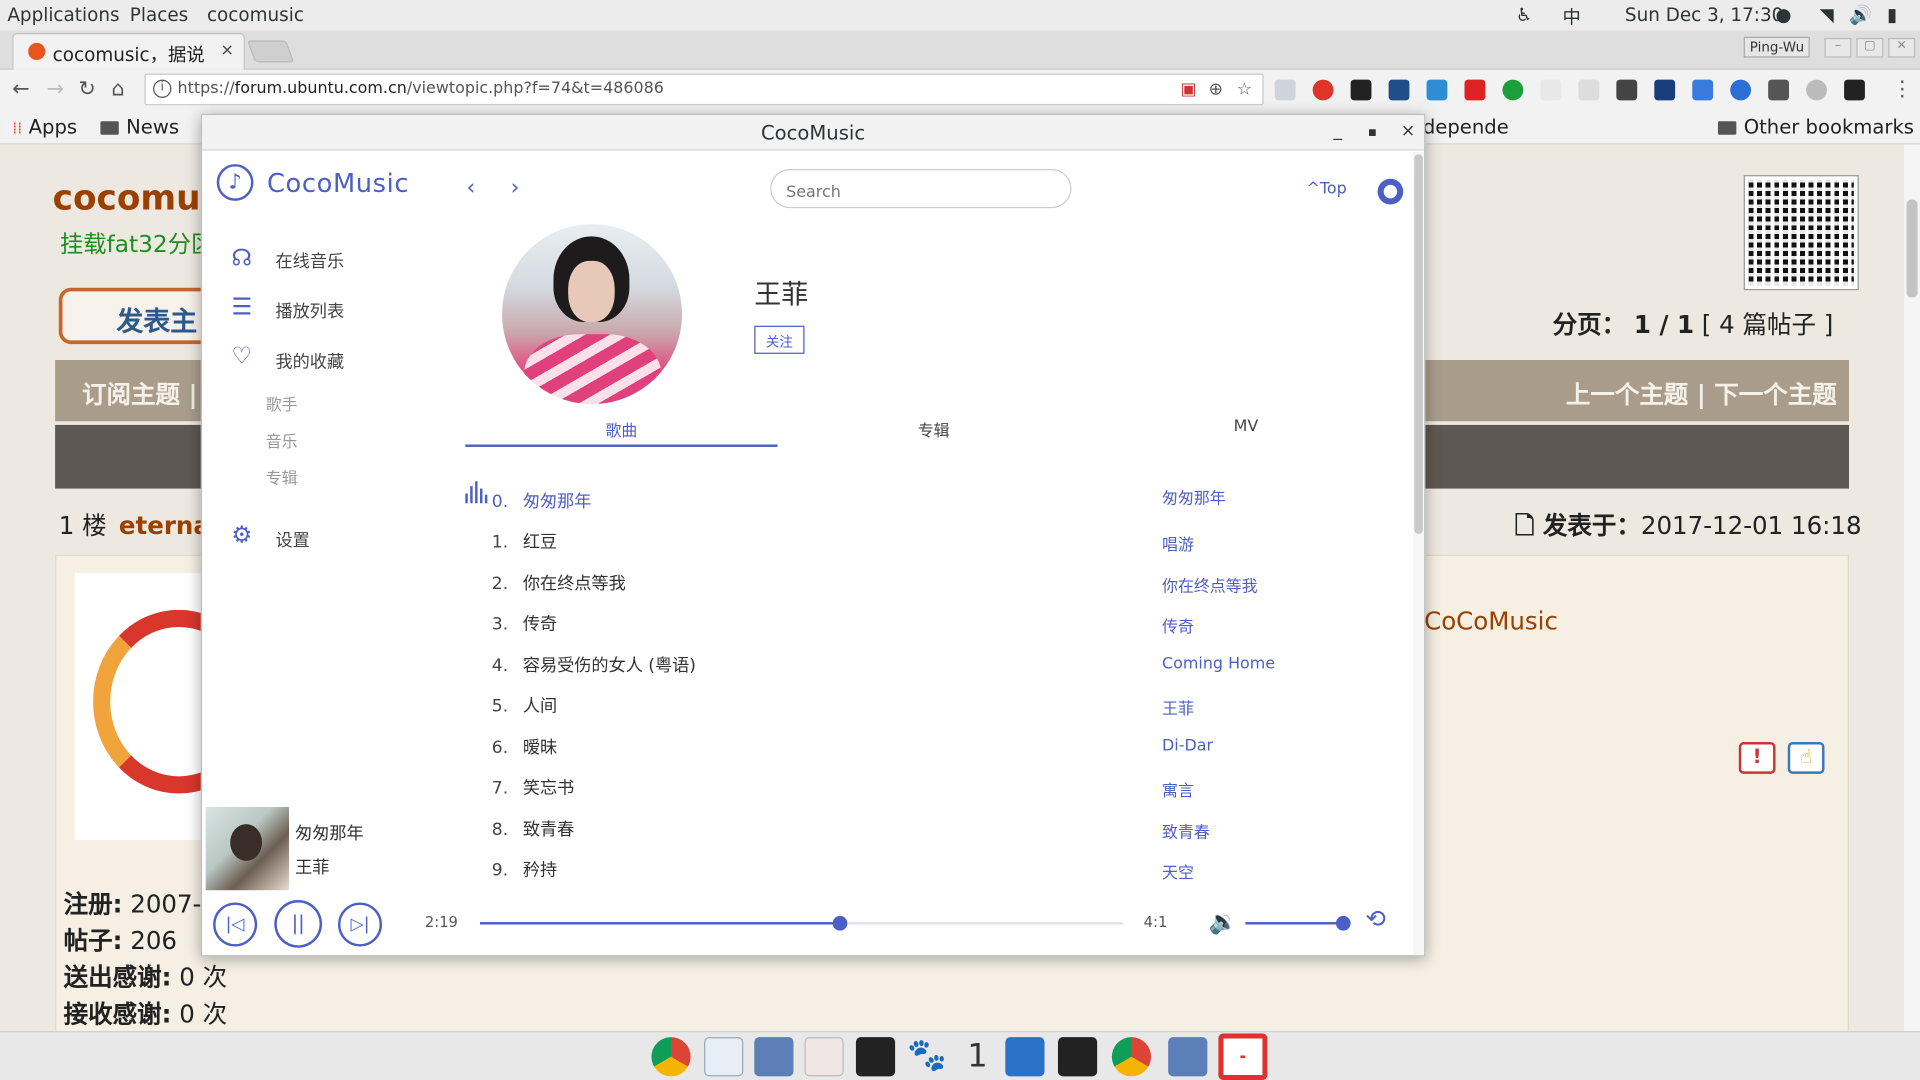  I want to click on apps-bookmark: ⁞⁞ Apps, so click(44, 126).